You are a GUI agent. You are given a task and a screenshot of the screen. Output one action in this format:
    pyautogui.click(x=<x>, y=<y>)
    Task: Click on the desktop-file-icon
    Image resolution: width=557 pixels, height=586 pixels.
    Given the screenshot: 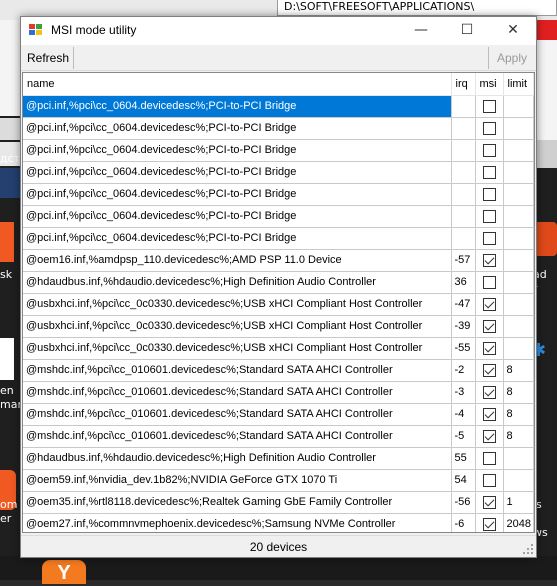 What is the action you would take?
    pyautogui.click(x=7, y=359)
    